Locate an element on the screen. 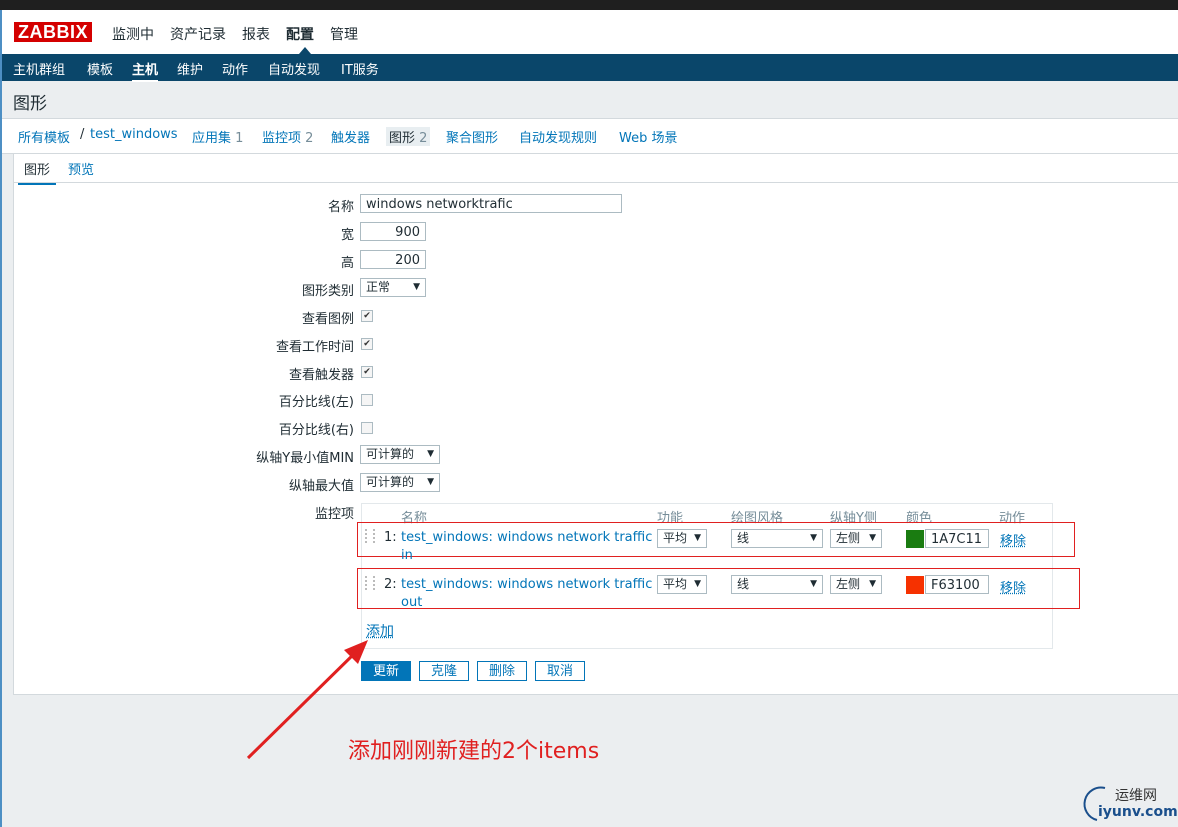  watermark-logo: 运维网 iyunv.com is located at coordinates (1126, 802).